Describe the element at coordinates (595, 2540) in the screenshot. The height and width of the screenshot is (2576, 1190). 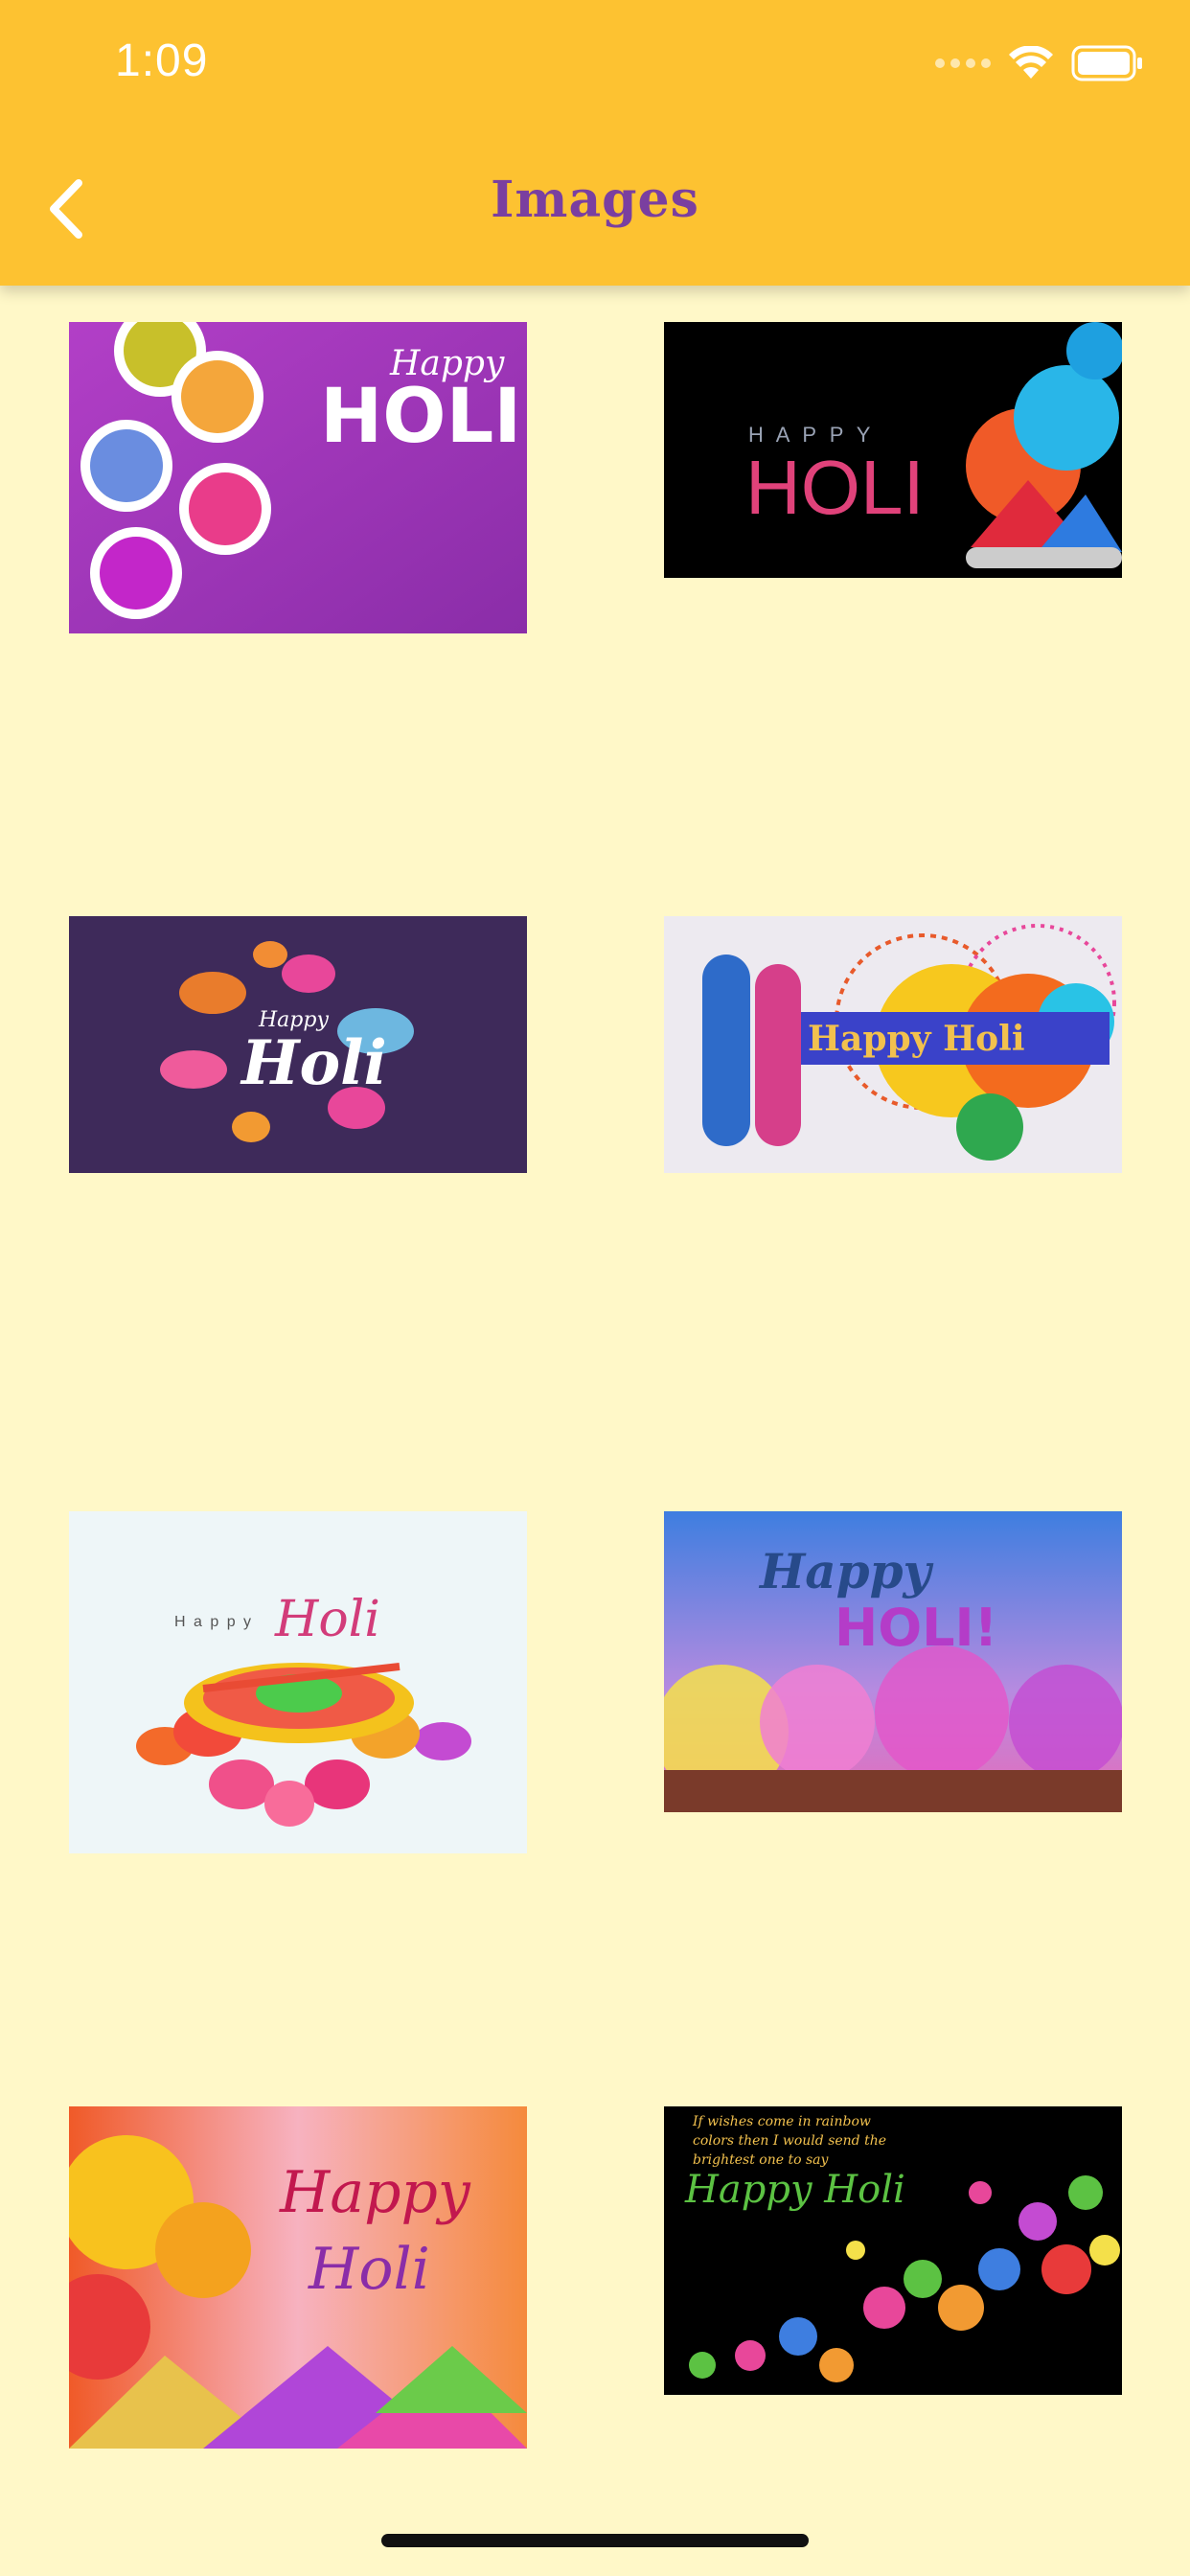
I see `home-indicator` at that location.